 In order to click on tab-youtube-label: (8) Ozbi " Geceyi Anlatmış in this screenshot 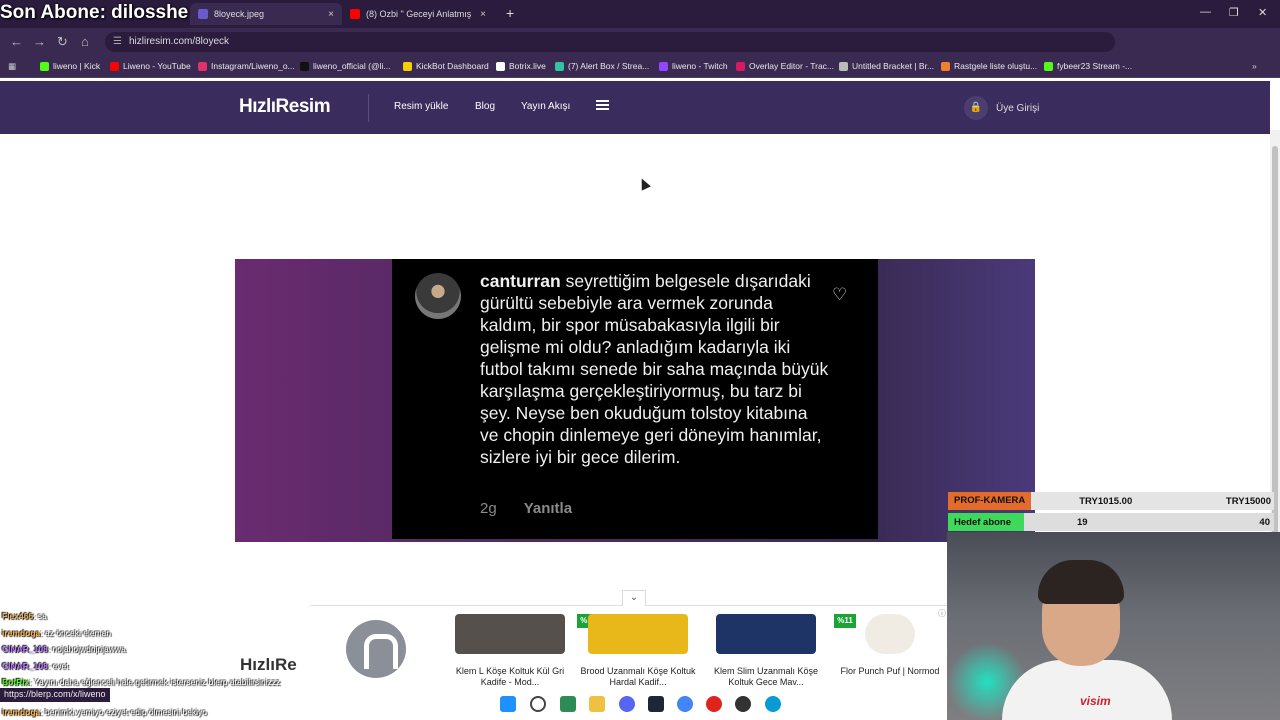, I will do `click(419, 14)`.